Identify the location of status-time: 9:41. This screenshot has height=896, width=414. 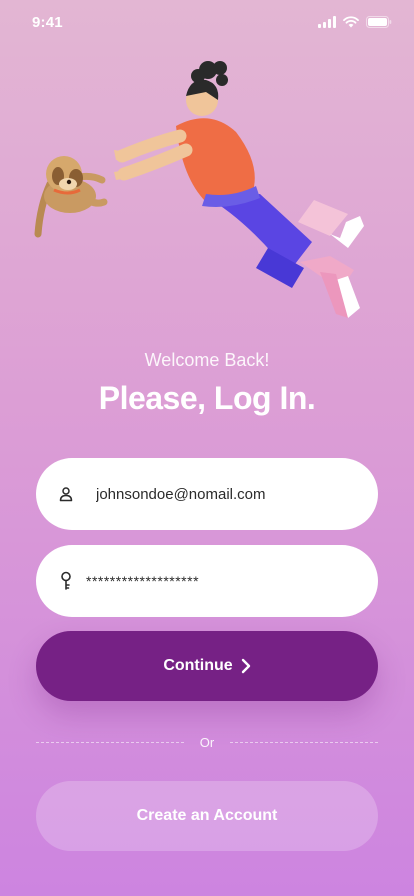
(47, 22).